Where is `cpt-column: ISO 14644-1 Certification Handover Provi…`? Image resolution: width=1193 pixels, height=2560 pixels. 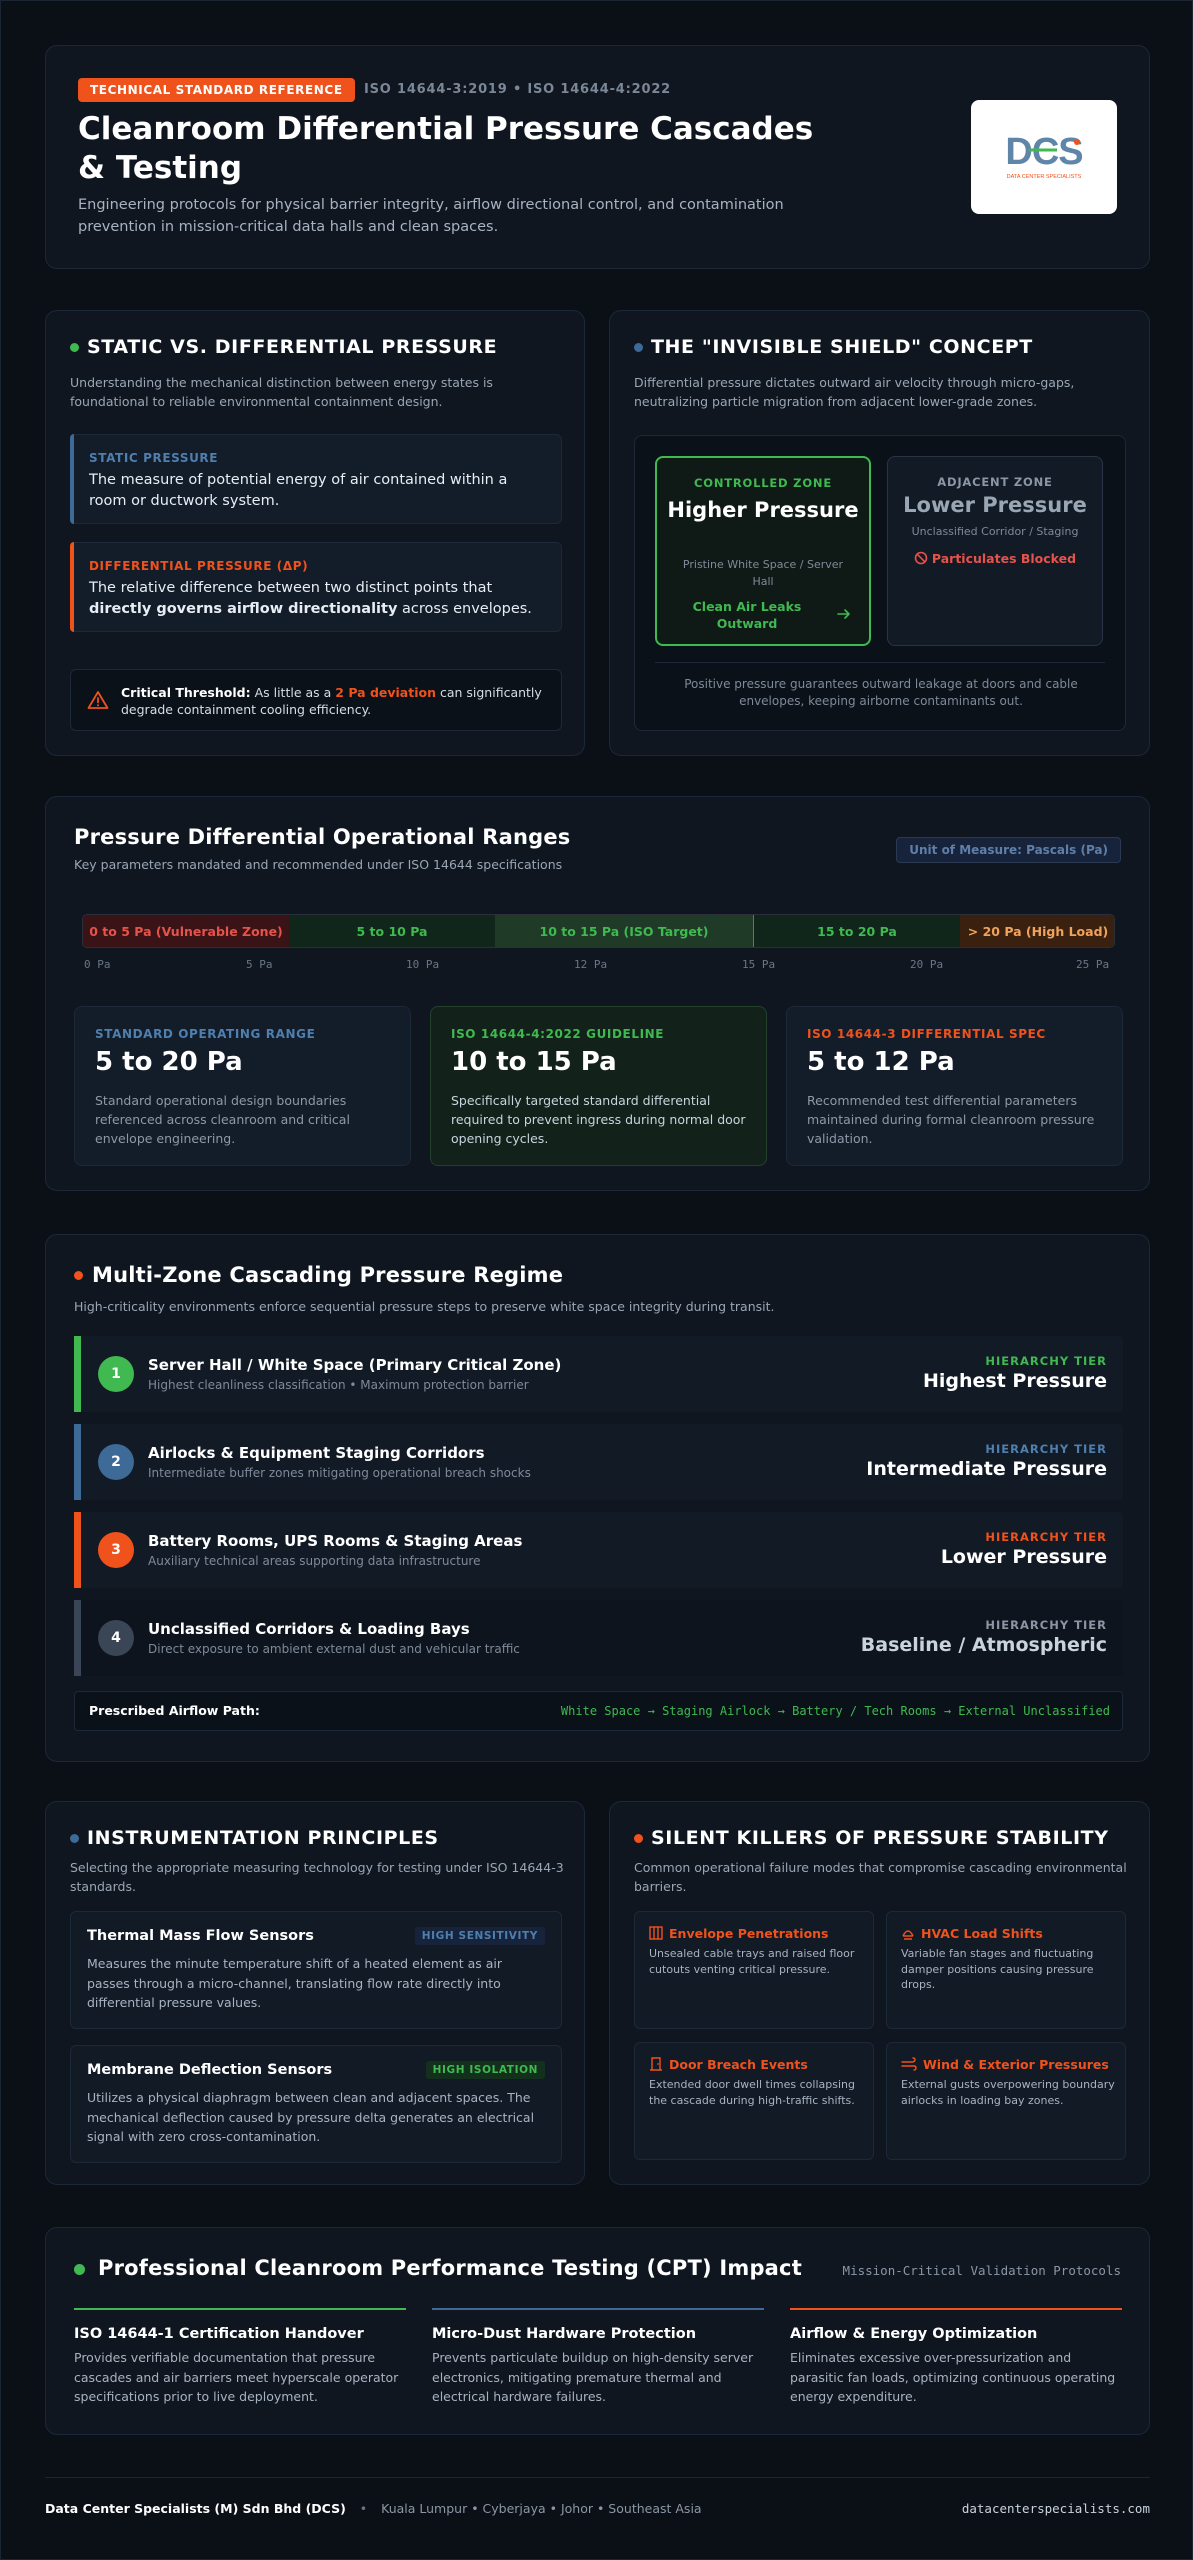 cpt-column: ISO 14644-1 Certification Handover Provi… is located at coordinates (240, 2357).